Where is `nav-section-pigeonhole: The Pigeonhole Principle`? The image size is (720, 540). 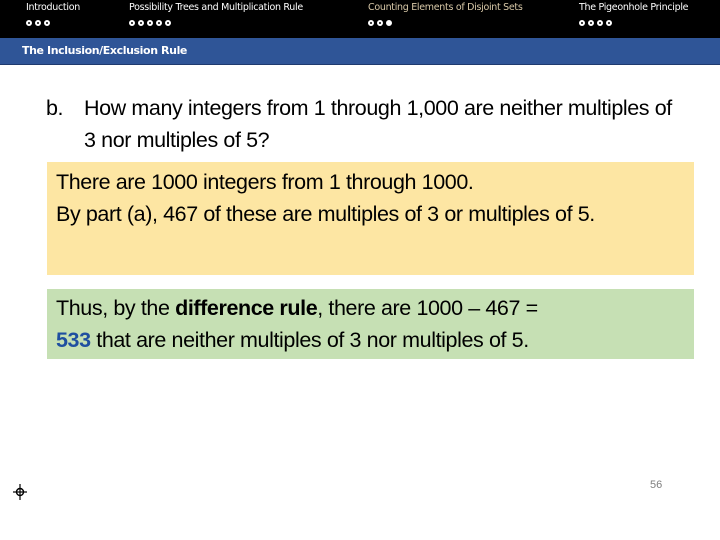
nav-section-pigeonhole: The Pigeonhole Principle is located at coordinates (634, 14).